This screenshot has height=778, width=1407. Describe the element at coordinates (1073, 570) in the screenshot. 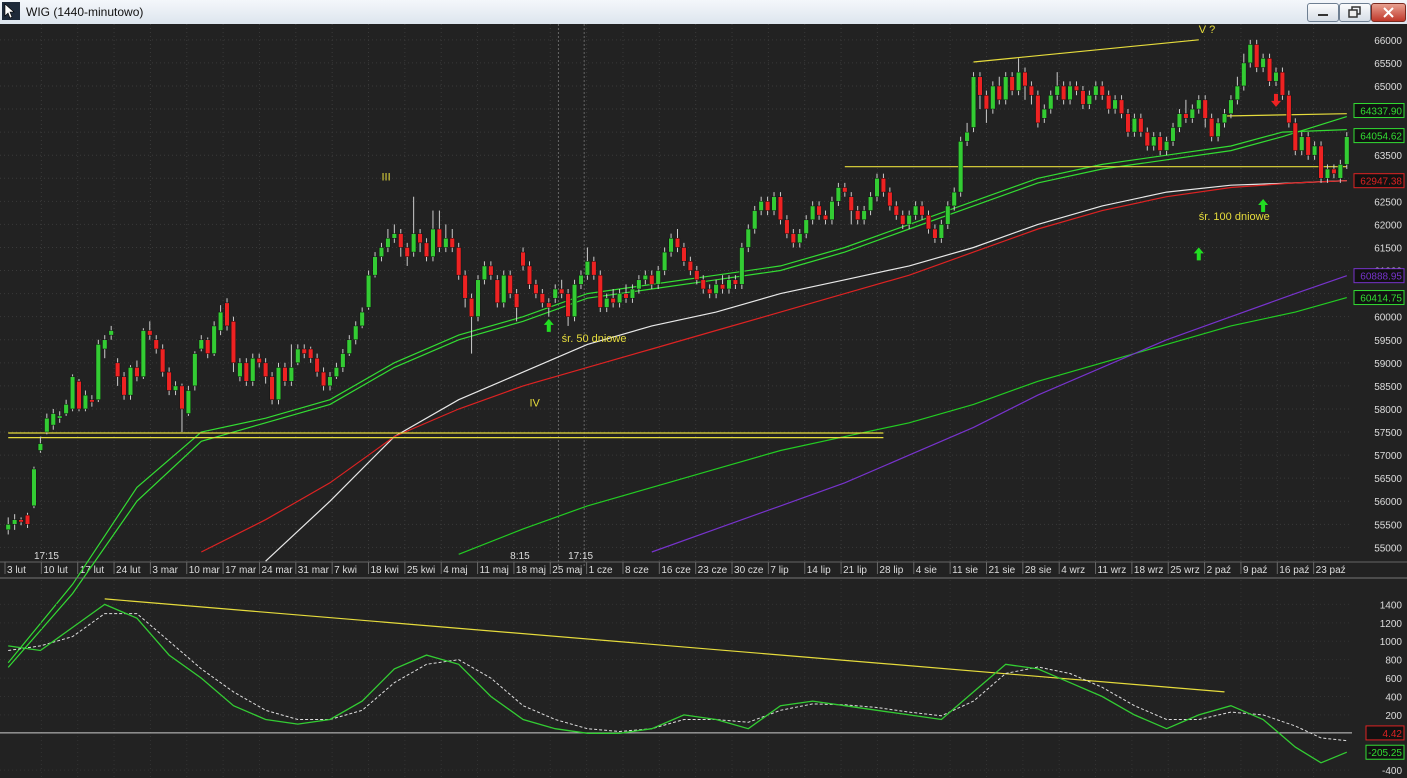

I see `date-tick-label: 4 wrz` at that location.